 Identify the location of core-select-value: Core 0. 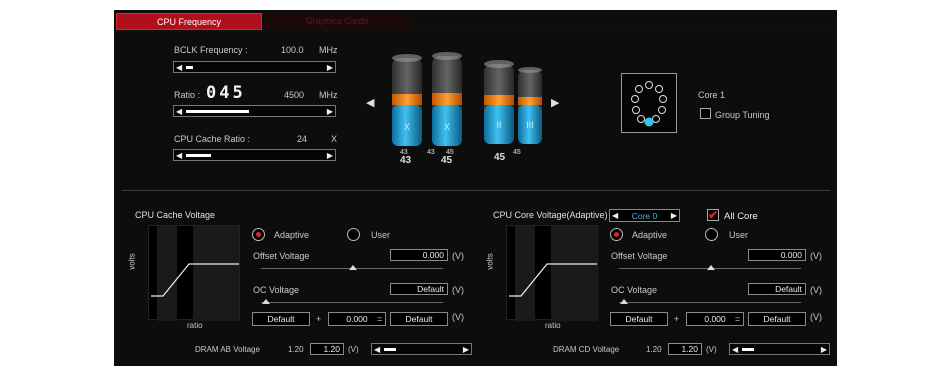
(644, 216).